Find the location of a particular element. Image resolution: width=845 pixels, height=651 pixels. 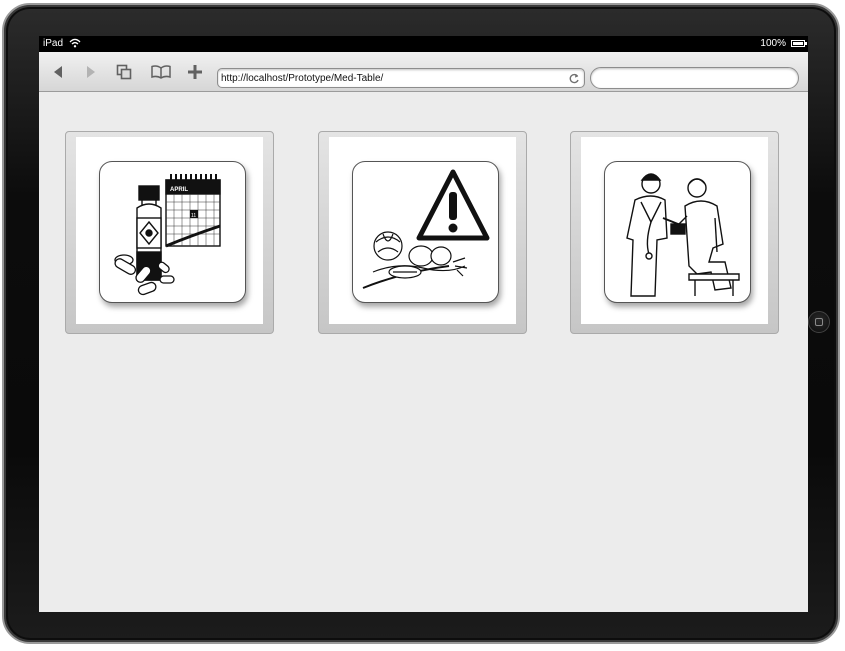

home-square-icon is located at coordinates (819, 322).